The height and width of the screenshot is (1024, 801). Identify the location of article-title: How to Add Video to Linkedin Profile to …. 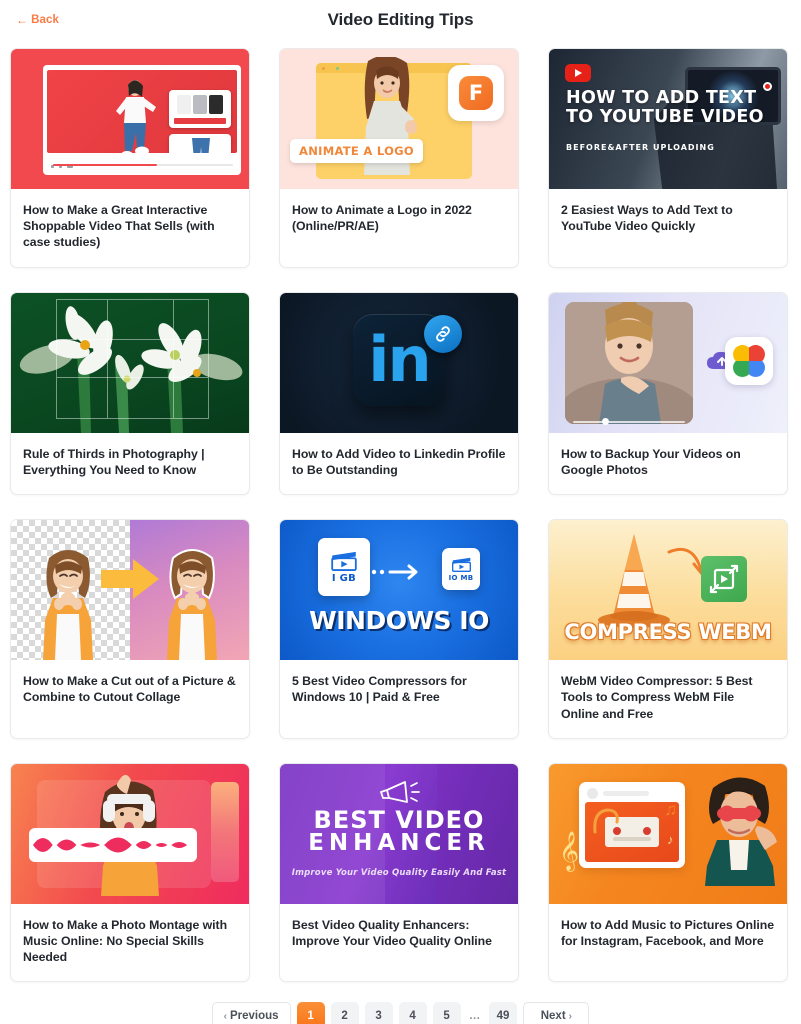
(399, 461).